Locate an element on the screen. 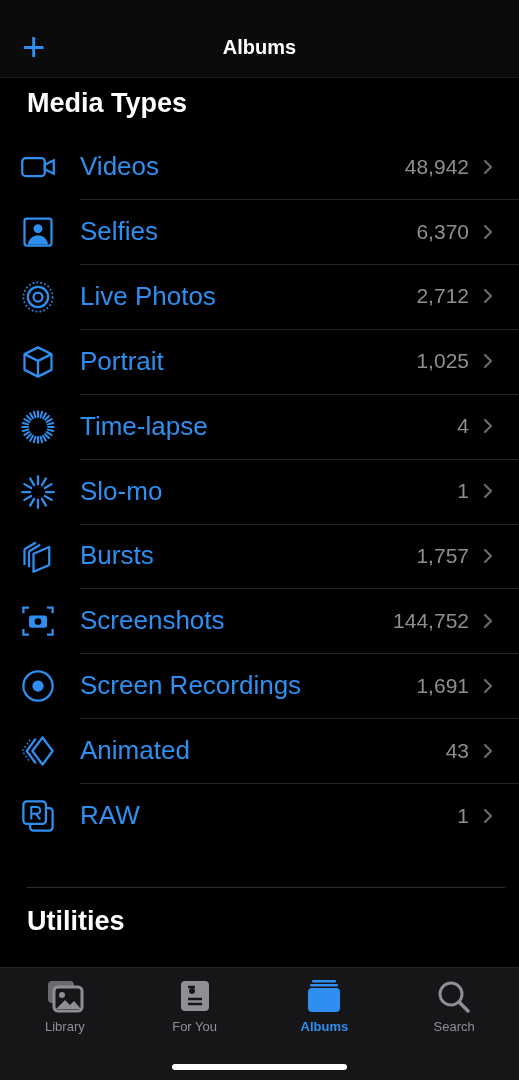 The width and height of the screenshot is (519, 1080). item-count: 4 is located at coordinates (463, 426).